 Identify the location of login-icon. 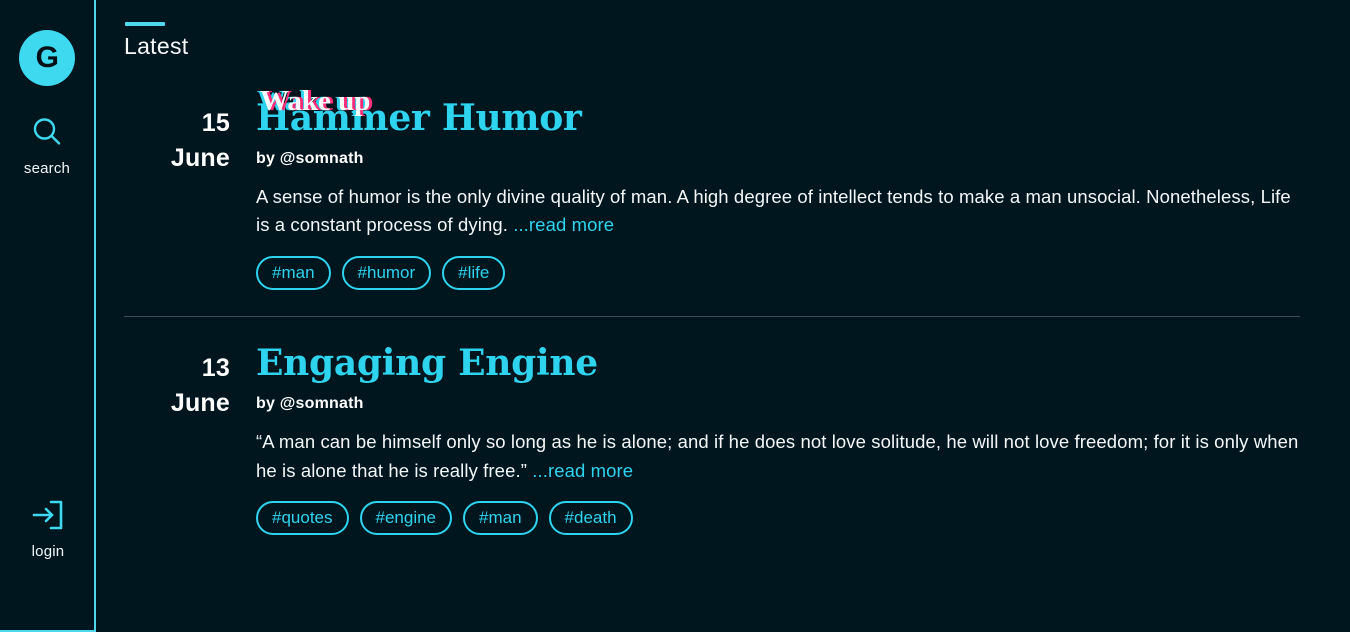
(48, 515).